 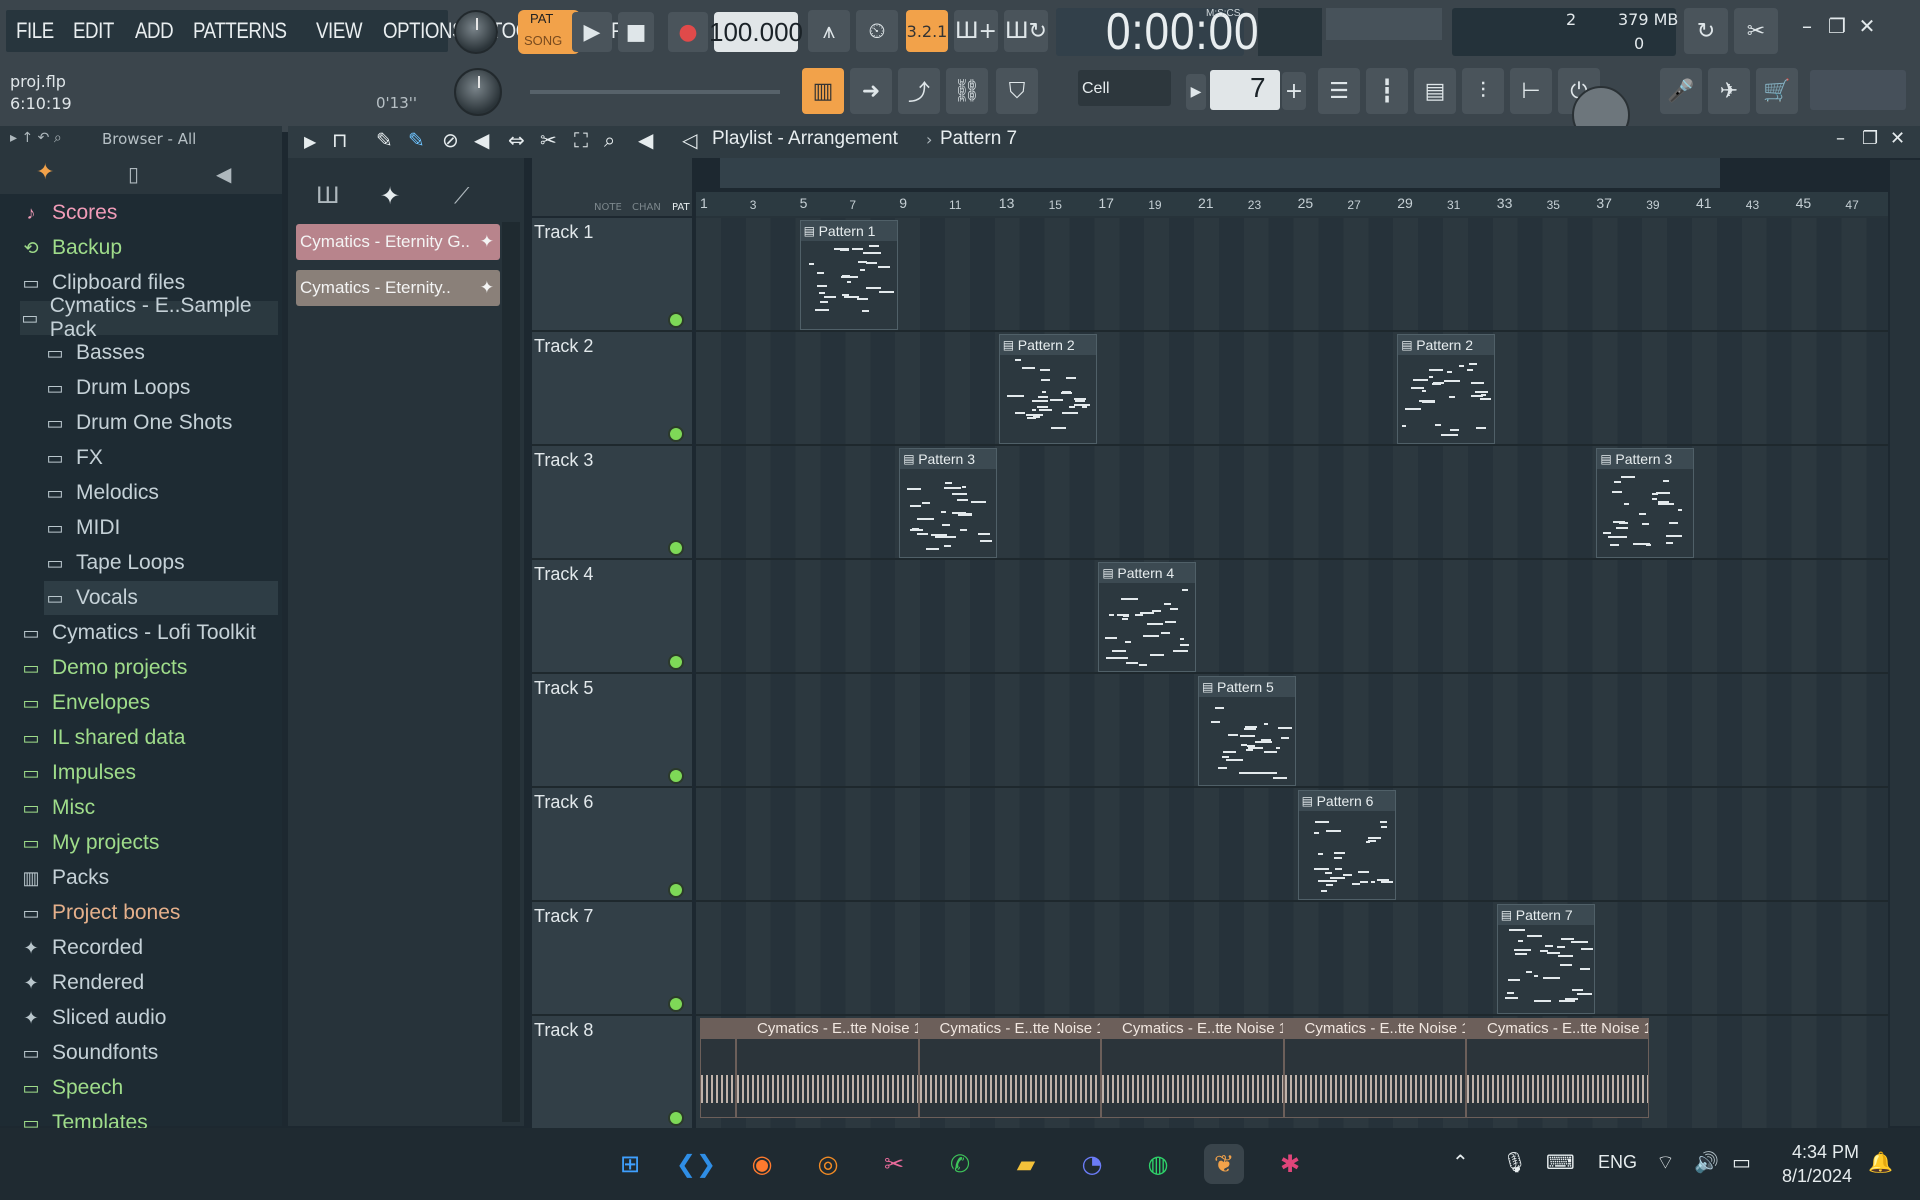 What do you see at coordinates (927, 31) in the screenshot?
I see `countdown-button: 3.2.1` at bounding box center [927, 31].